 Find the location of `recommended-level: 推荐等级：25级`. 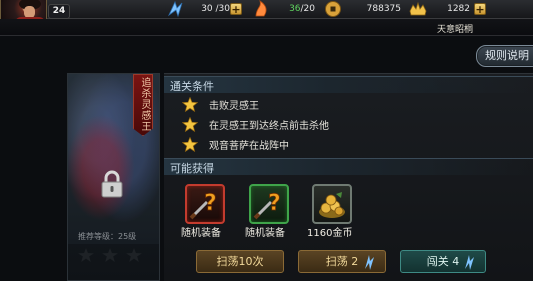

recommended-level: 推荐等级：25级 is located at coordinates (107, 236).